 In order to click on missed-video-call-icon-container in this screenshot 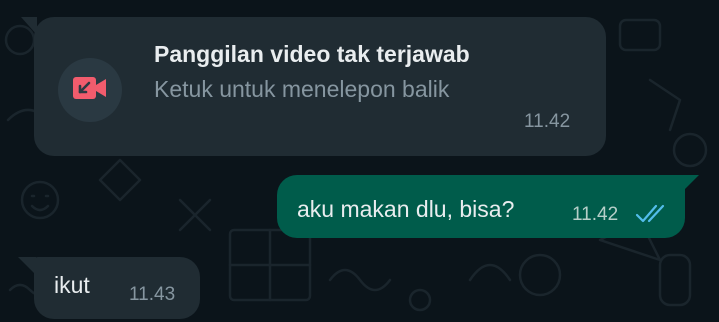, I will do `click(90, 90)`.